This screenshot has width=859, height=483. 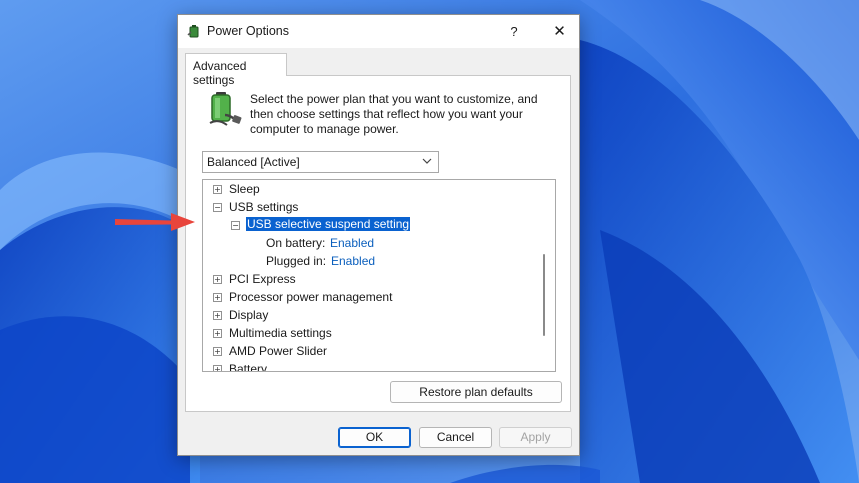 What do you see at coordinates (262, 279) in the screenshot?
I see `tree-item-label: PCI Express` at bounding box center [262, 279].